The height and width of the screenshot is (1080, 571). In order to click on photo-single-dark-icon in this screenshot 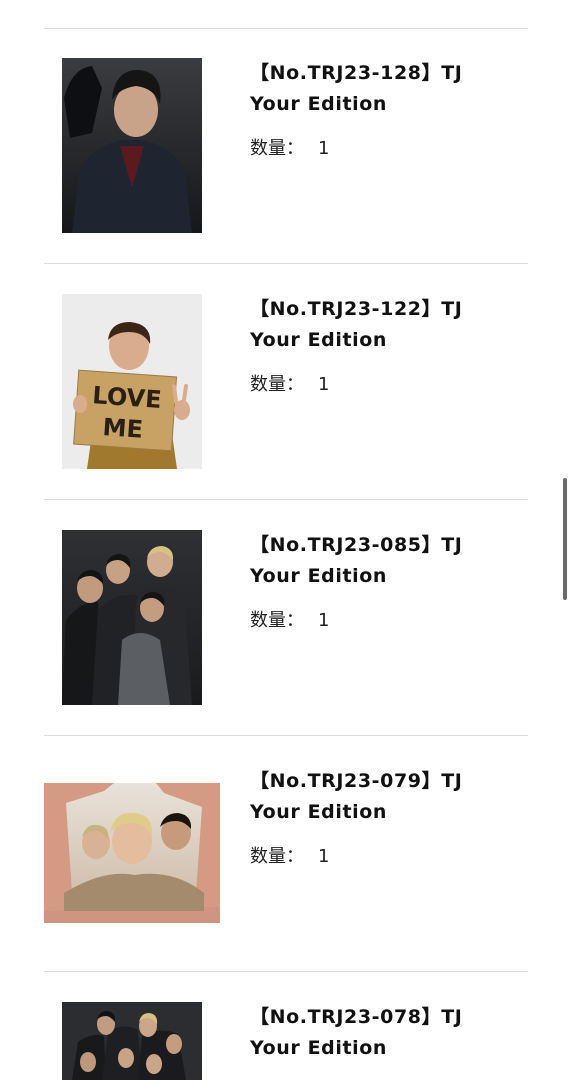, I will do `click(132, 145)`.